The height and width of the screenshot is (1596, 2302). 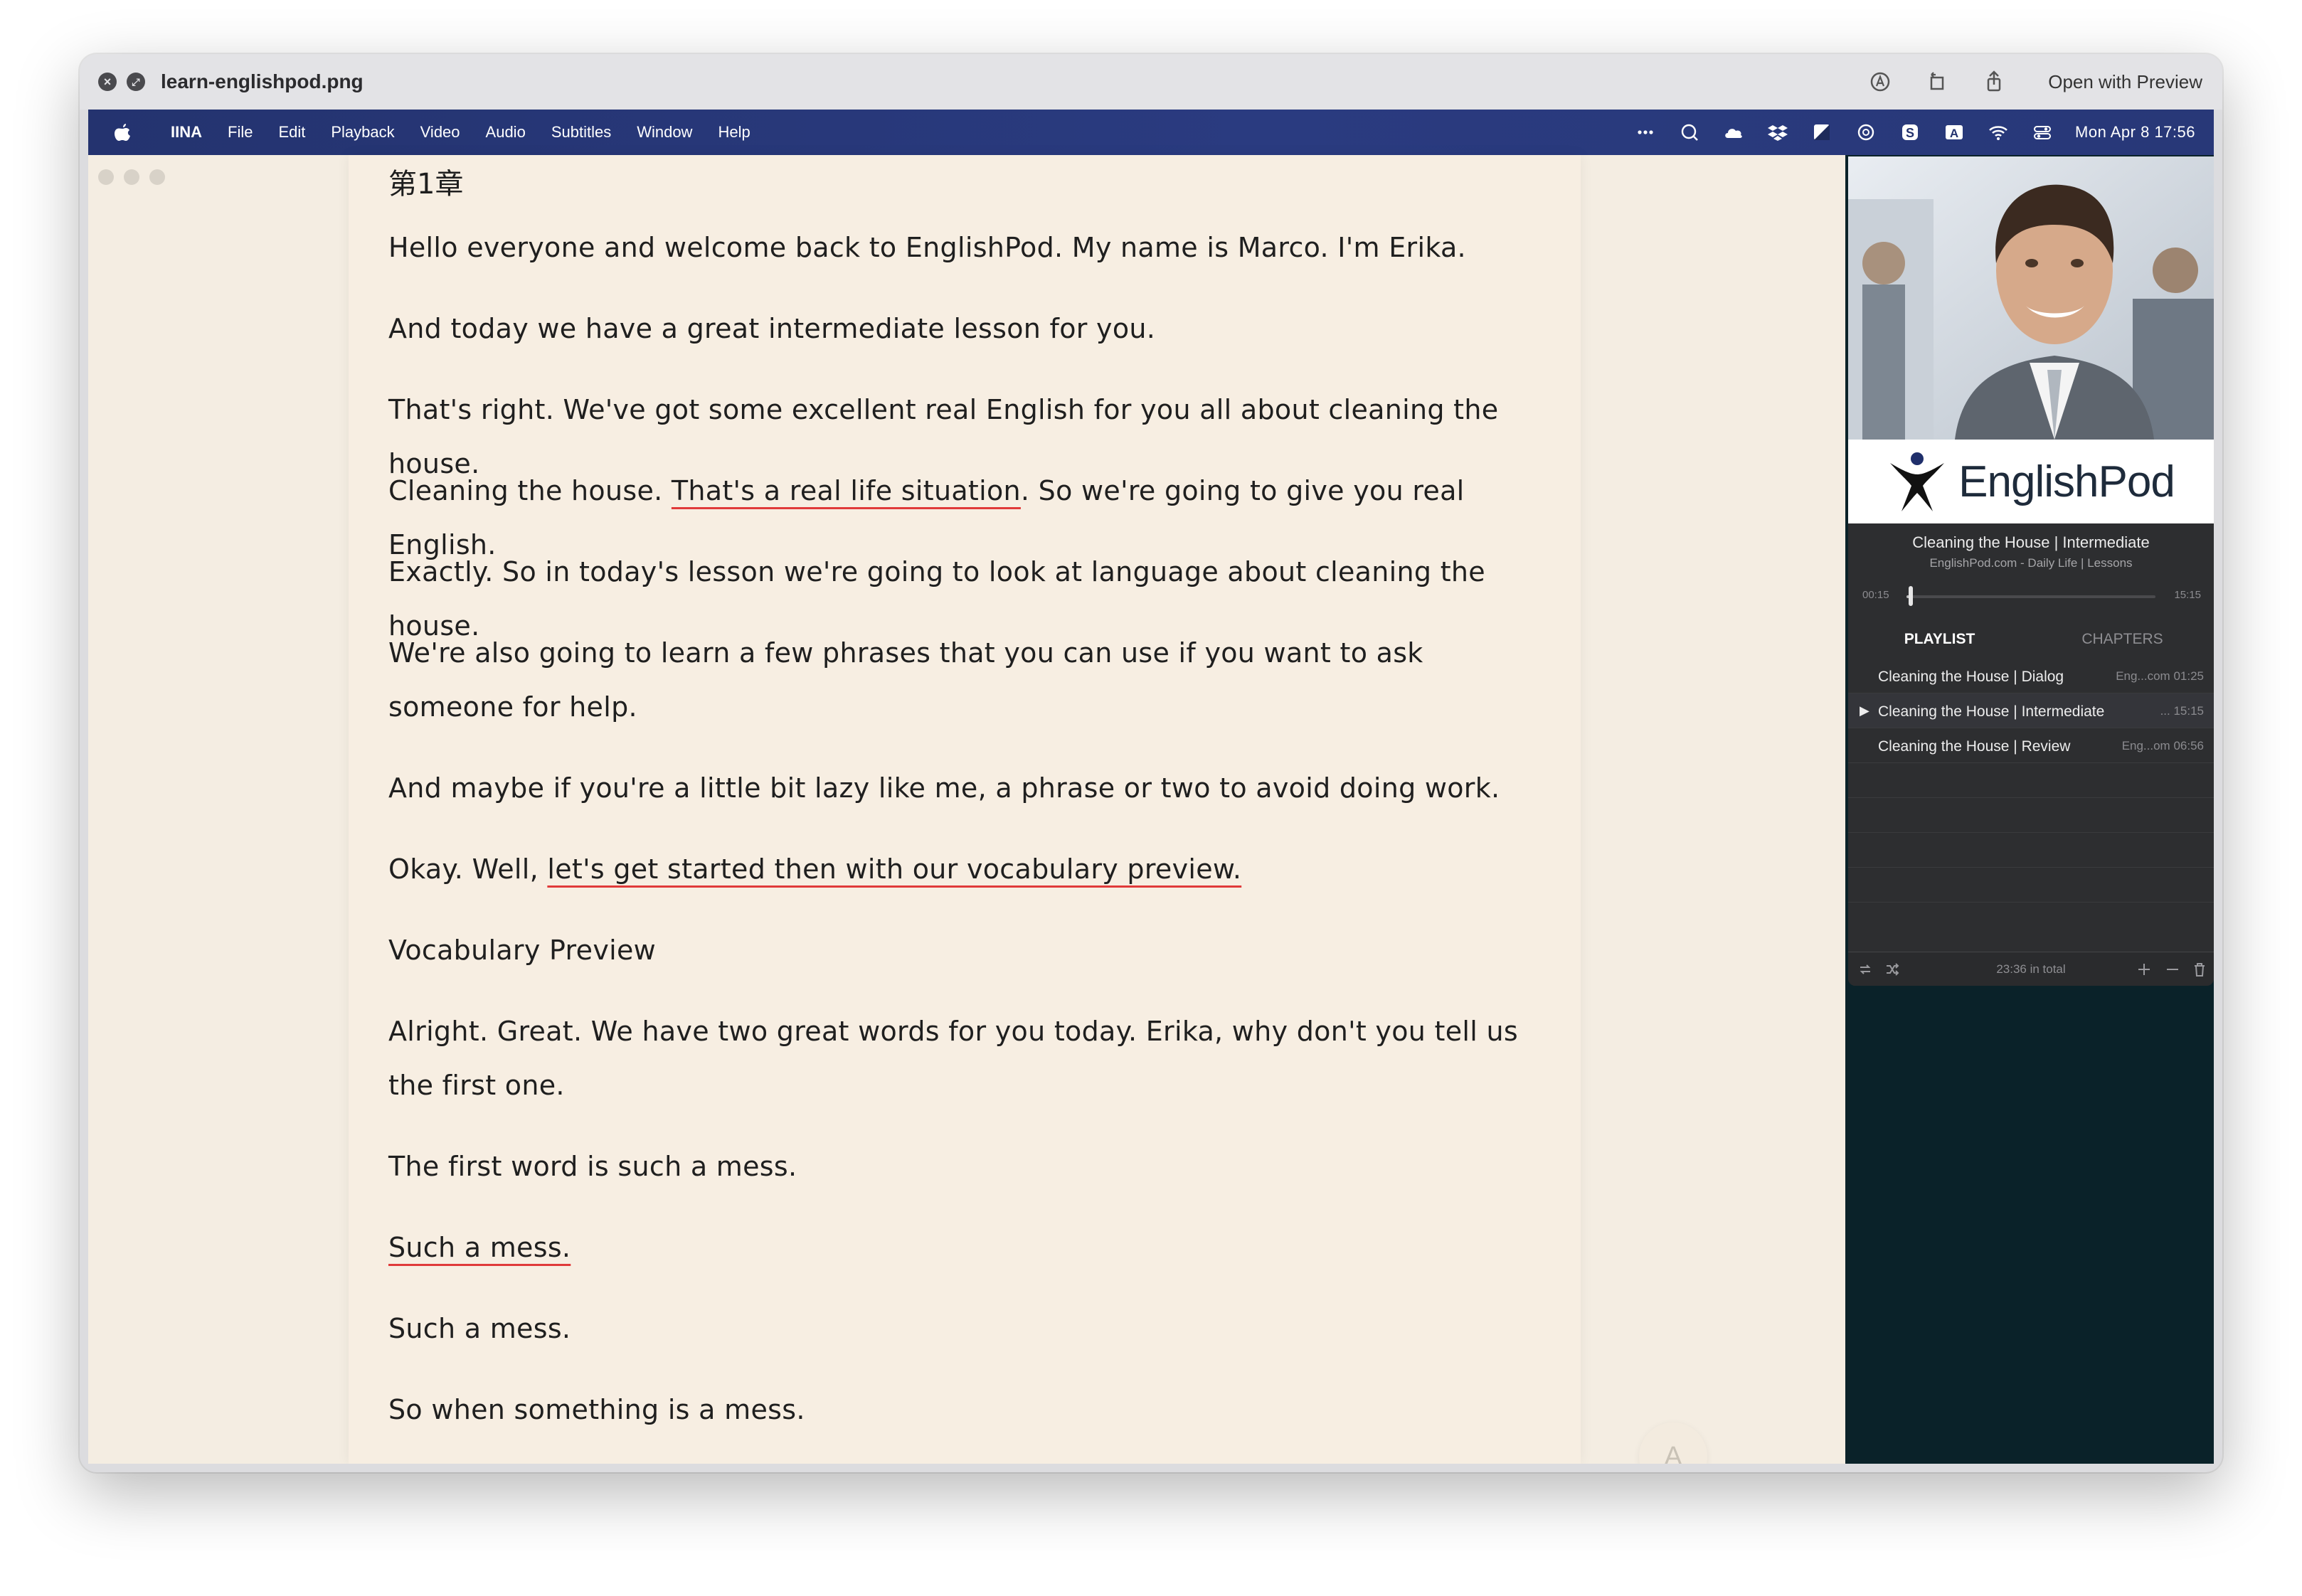 What do you see at coordinates (122, 132) in the screenshot?
I see `apple-icon` at bounding box center [122, 132].